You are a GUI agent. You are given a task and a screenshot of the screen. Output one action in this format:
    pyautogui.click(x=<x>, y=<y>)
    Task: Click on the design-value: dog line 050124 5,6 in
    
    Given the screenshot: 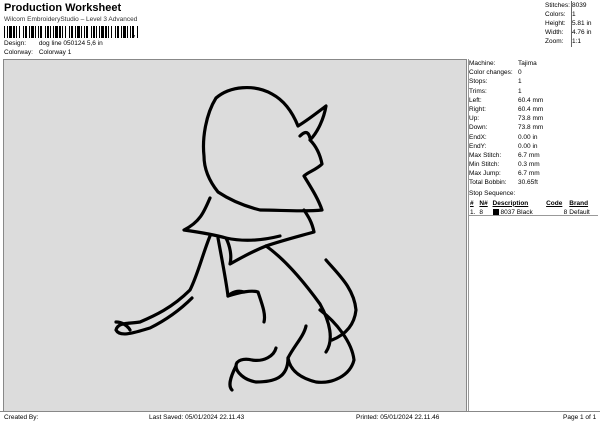 What is the action you would take?
    pyautogui.click(x=70, y=43)
    